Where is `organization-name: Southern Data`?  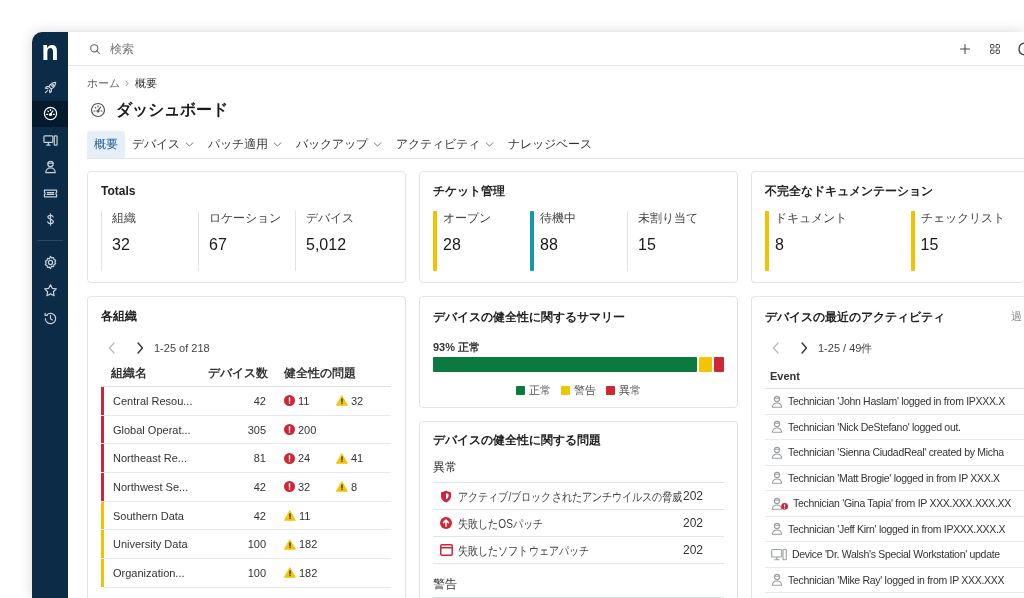
organization-name: Southern Data is located at coordinates (156, 515).